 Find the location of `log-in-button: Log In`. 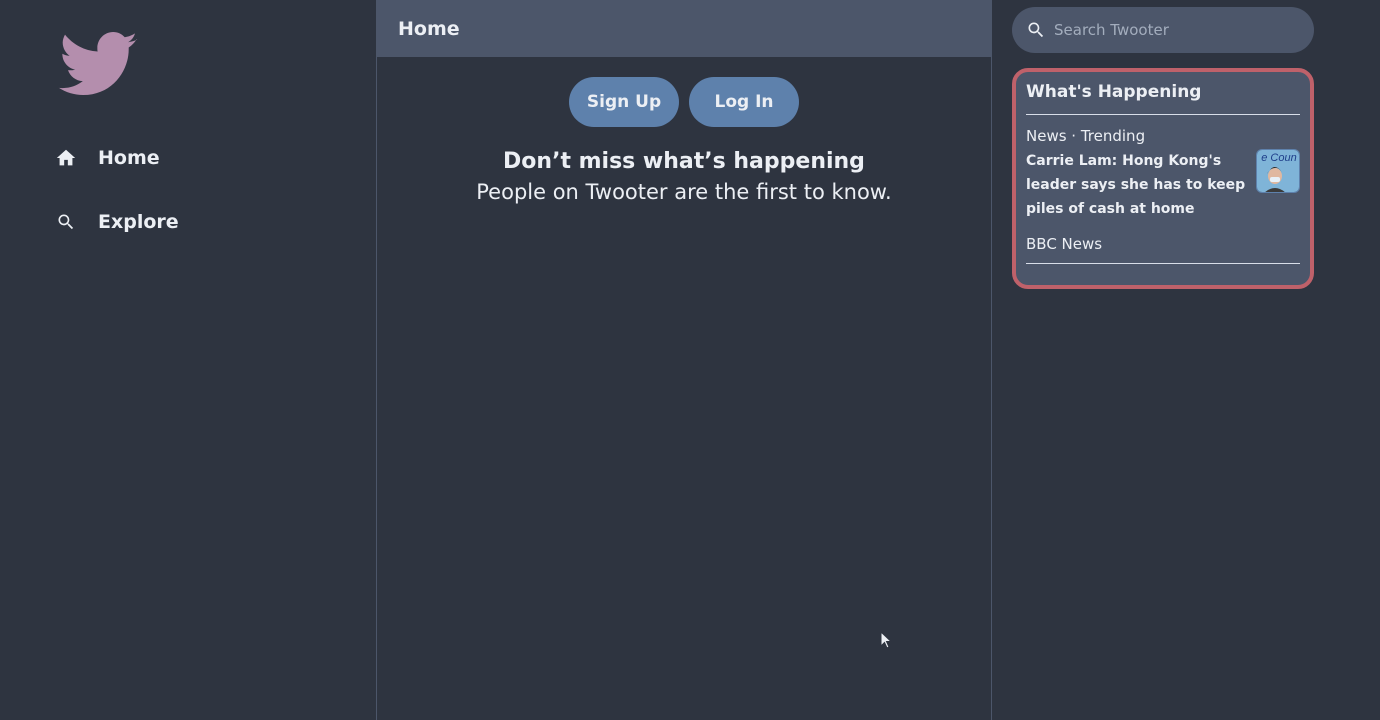

log-in-button: Log In is located at coordinates (744, 102).